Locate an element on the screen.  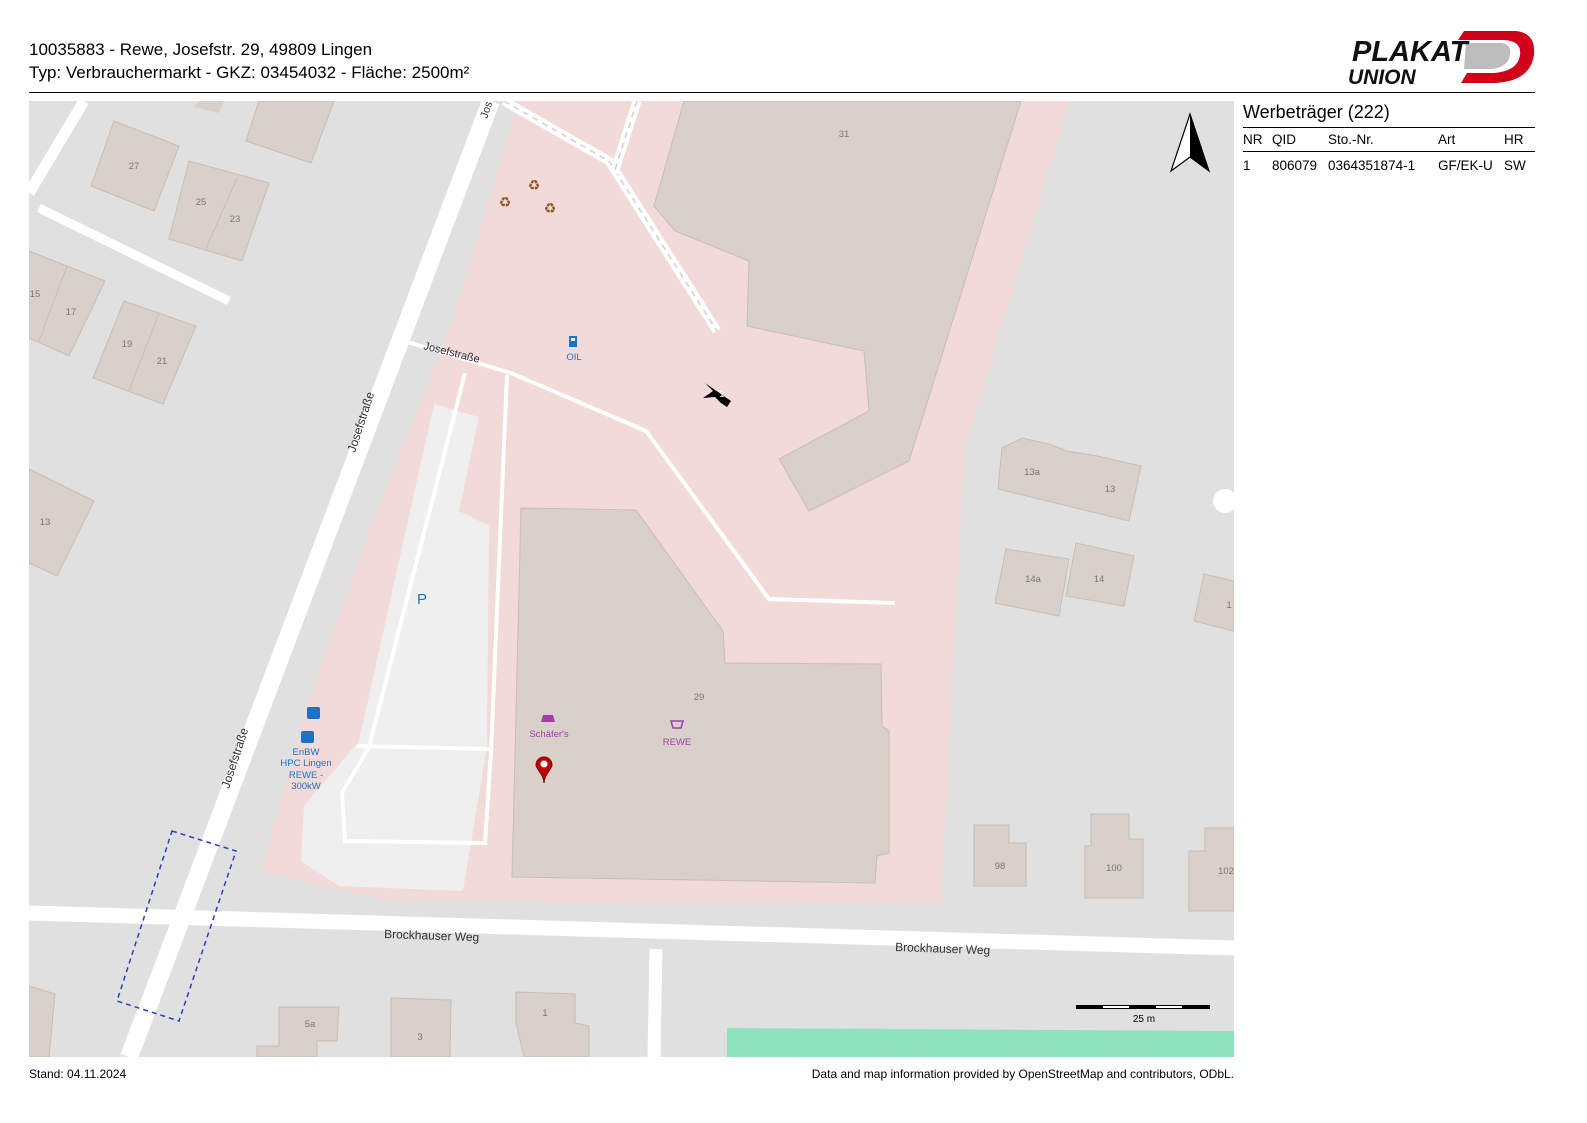
svg-text: REWE is located at coordinates (677, 742).